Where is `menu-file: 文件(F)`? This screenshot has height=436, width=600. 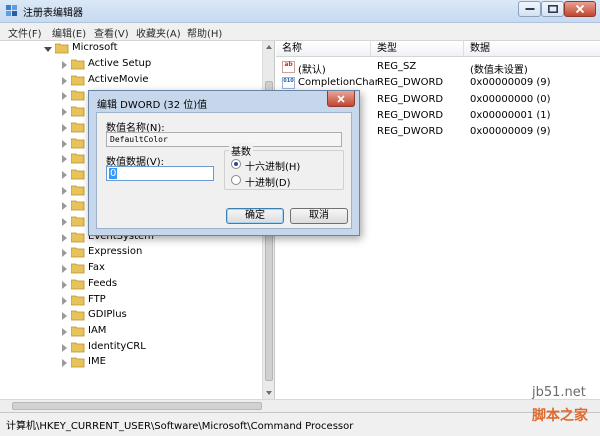 menu-file: 文件(F) is located at coordinates (25, 32).